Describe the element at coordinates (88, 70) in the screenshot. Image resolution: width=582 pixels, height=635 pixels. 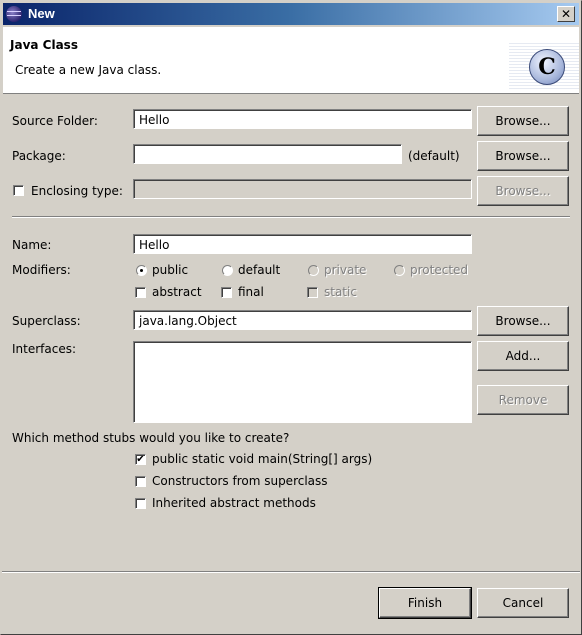
I see `banner-description: Create a new Java class.` at that location.